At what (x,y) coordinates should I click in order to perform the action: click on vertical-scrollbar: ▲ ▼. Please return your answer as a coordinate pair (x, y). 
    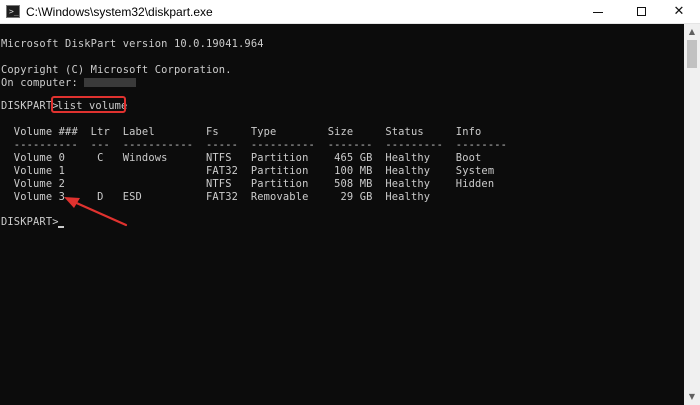
    Looking at the image, I should click on (692, 214).